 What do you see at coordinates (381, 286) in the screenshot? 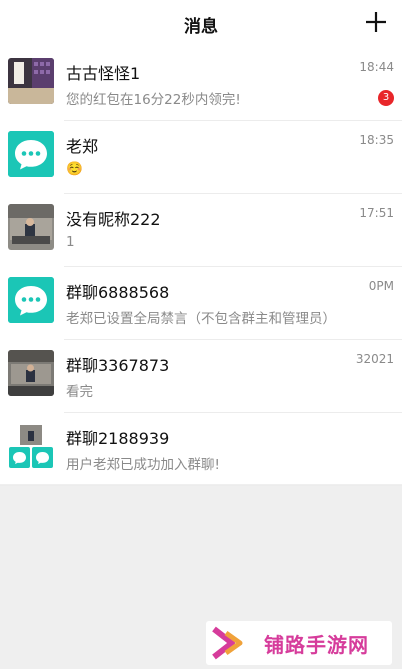
I see `conversation-time: 0PM` at bounding box center [381, 286].